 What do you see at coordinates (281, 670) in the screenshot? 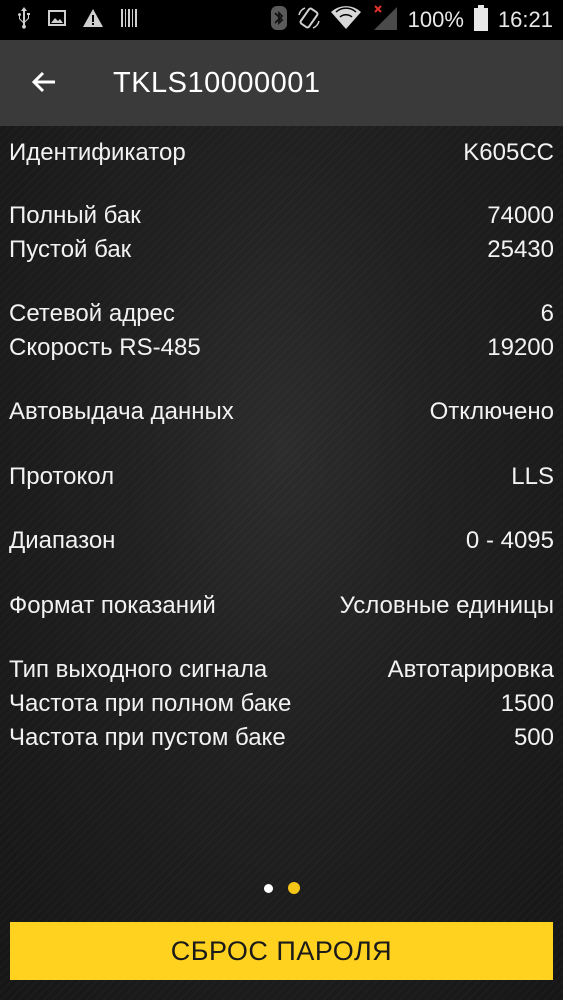
I see `row-output-signal-type: Тип выходного сигнала Автотарировка` at bounding box center [281, 670].